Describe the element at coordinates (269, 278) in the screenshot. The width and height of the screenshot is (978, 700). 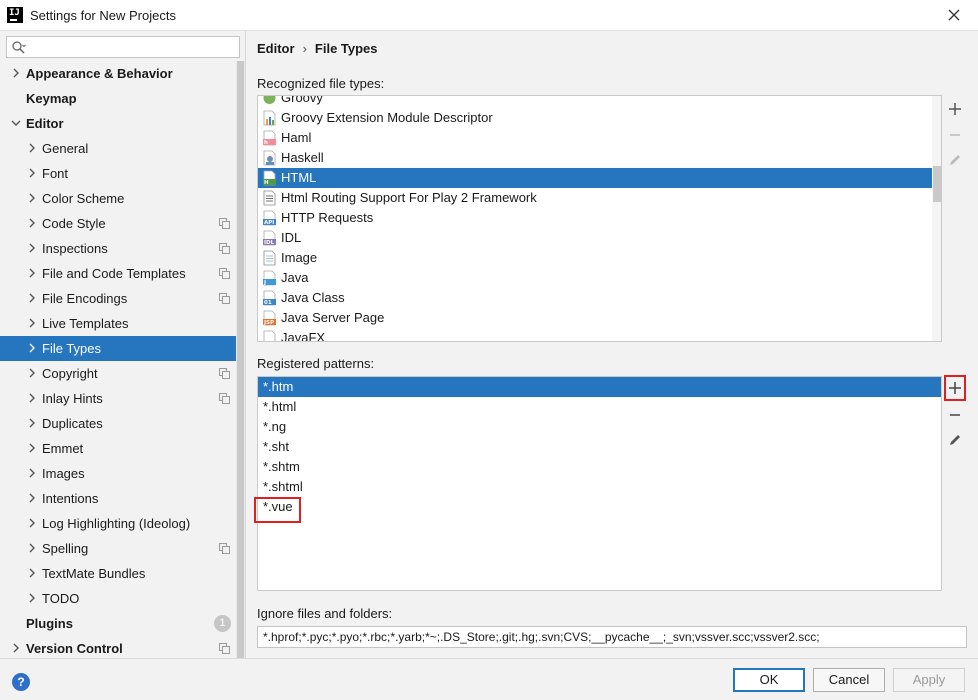
I see `java-icon: J` at that location.